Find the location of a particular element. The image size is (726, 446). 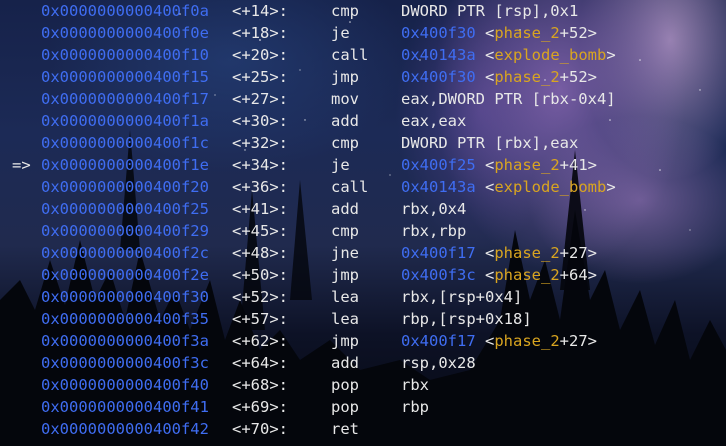

instruction-address: 0x0000000000400f30 is located at coordinates (125, 297).